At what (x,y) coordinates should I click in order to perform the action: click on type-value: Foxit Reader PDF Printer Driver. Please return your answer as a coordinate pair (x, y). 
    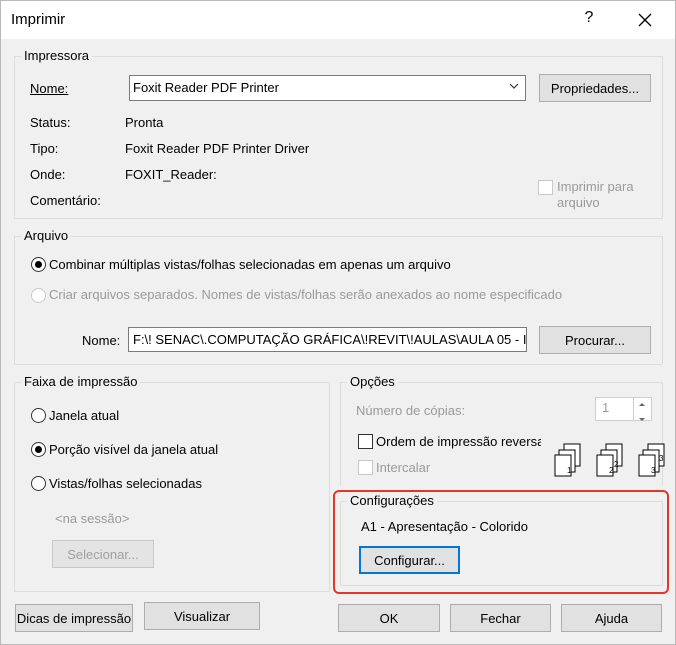
    Looking at the image, I should click on (217, 148).